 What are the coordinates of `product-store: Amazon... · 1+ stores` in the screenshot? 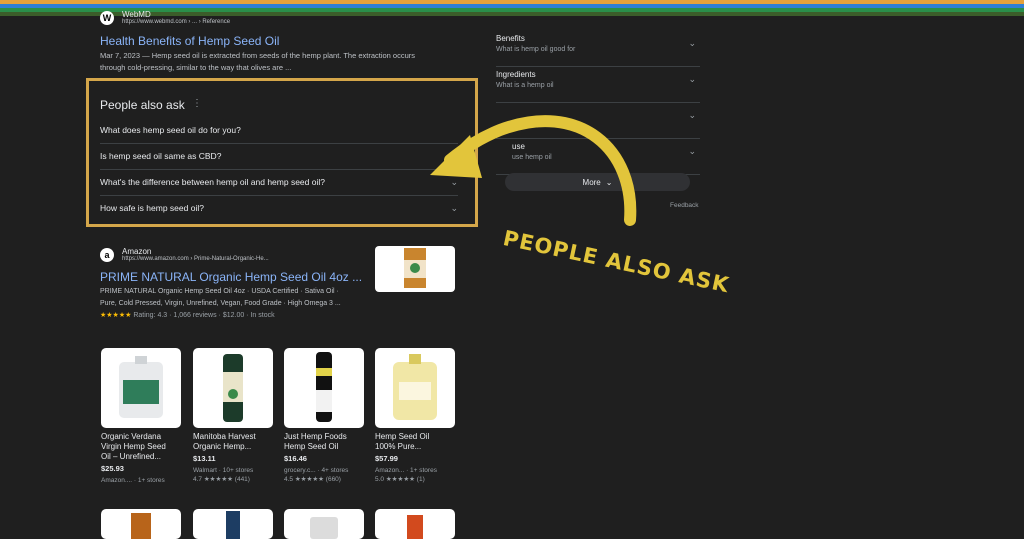 It's located at (406, 470).